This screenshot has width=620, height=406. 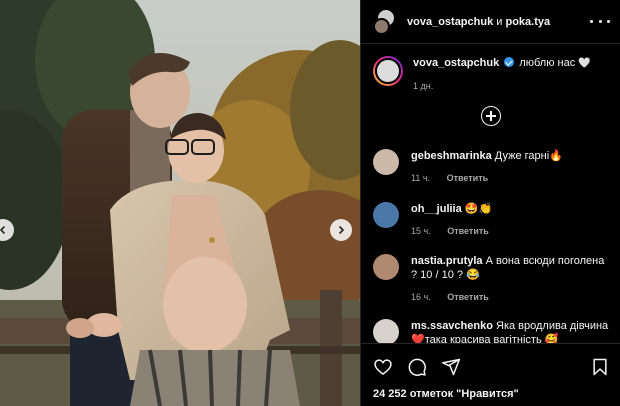 I want to click on heart-emoji: ❤️, so click(x=418, y=338).